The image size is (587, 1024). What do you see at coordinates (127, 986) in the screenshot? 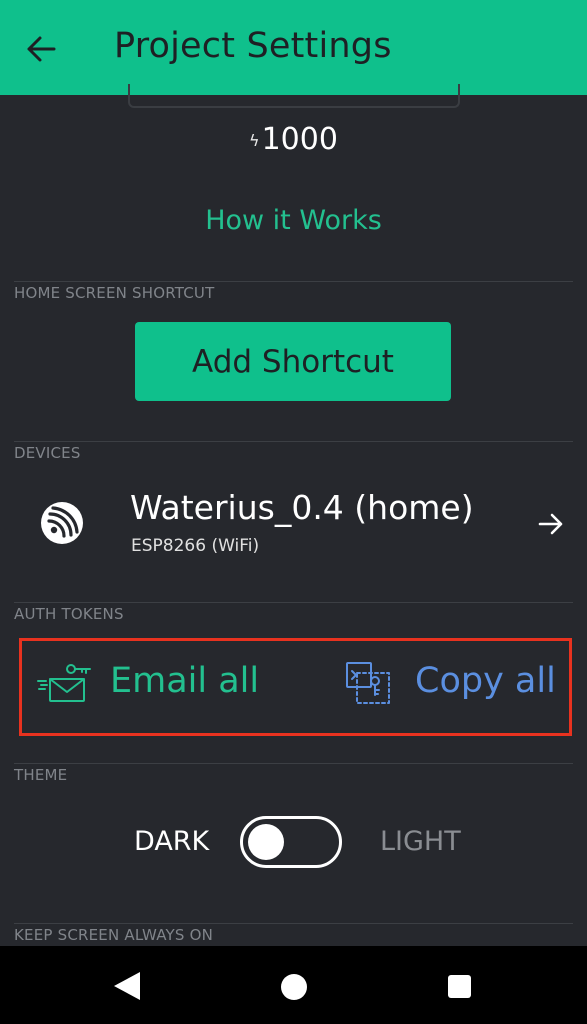
I see `triangle-back-icon` at bounding box center [127, 986].